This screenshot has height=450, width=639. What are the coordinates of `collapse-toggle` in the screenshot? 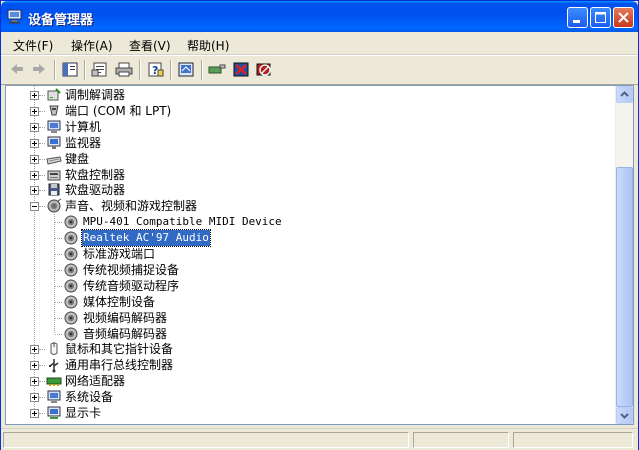 It's located at (34, 207).